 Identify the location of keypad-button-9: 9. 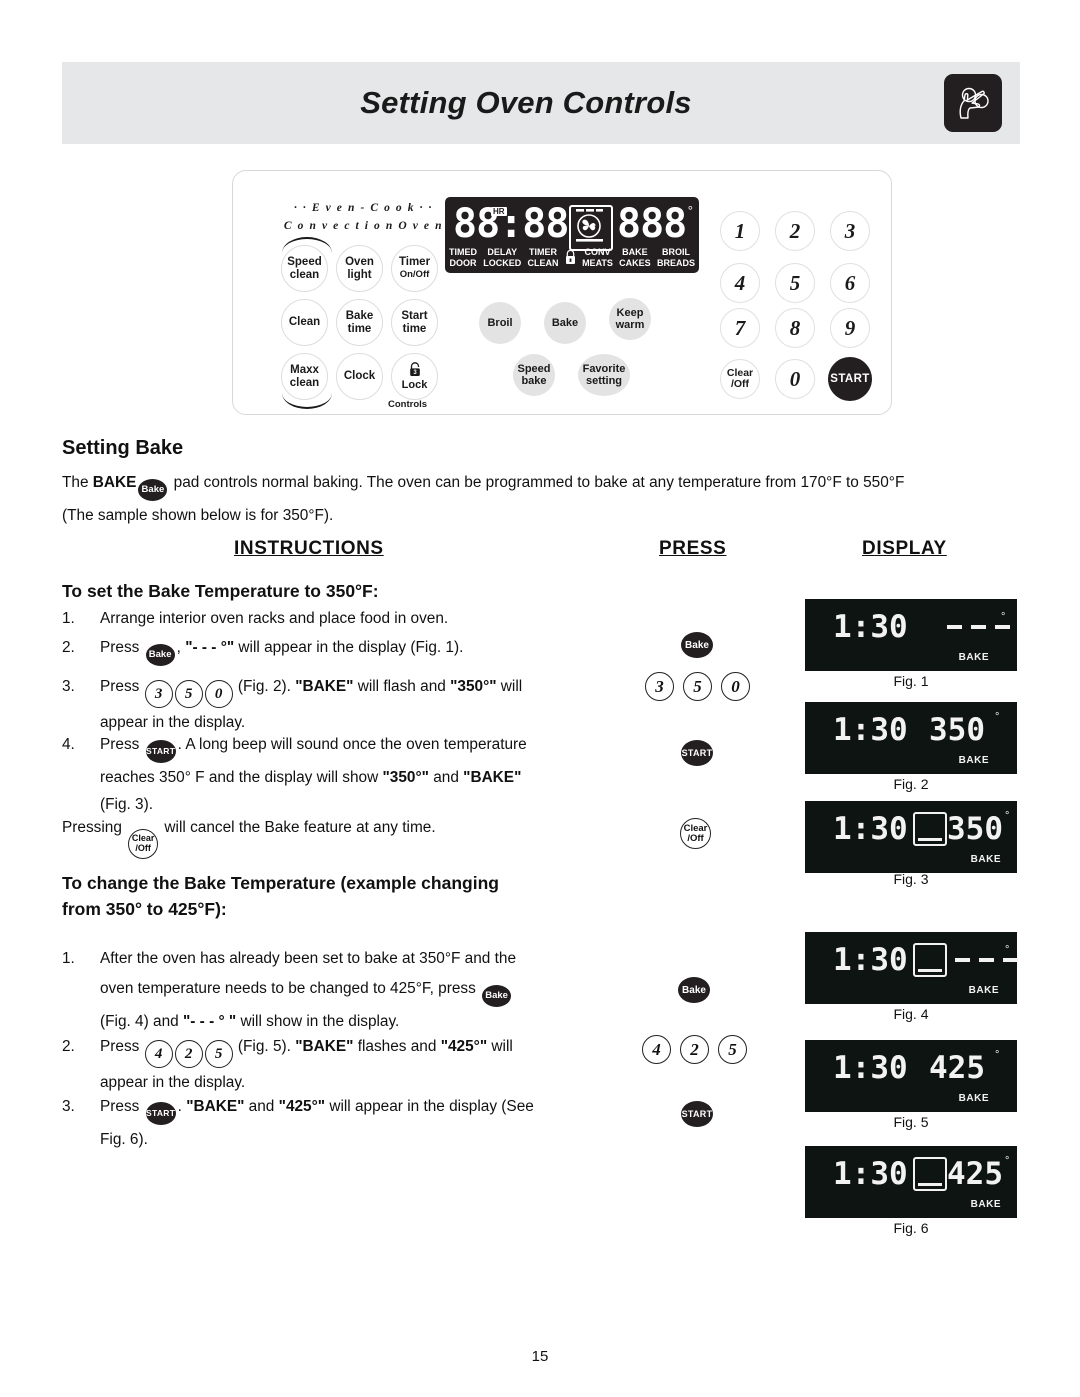
(850, 328).